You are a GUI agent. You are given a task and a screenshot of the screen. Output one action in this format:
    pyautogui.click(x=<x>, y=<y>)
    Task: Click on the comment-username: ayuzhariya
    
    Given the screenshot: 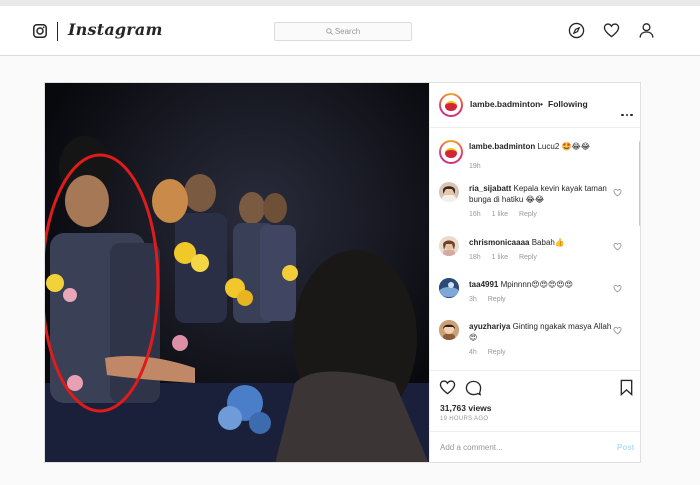 What is the action you would take?
    pyautogui.click(x=489, y=326)
    